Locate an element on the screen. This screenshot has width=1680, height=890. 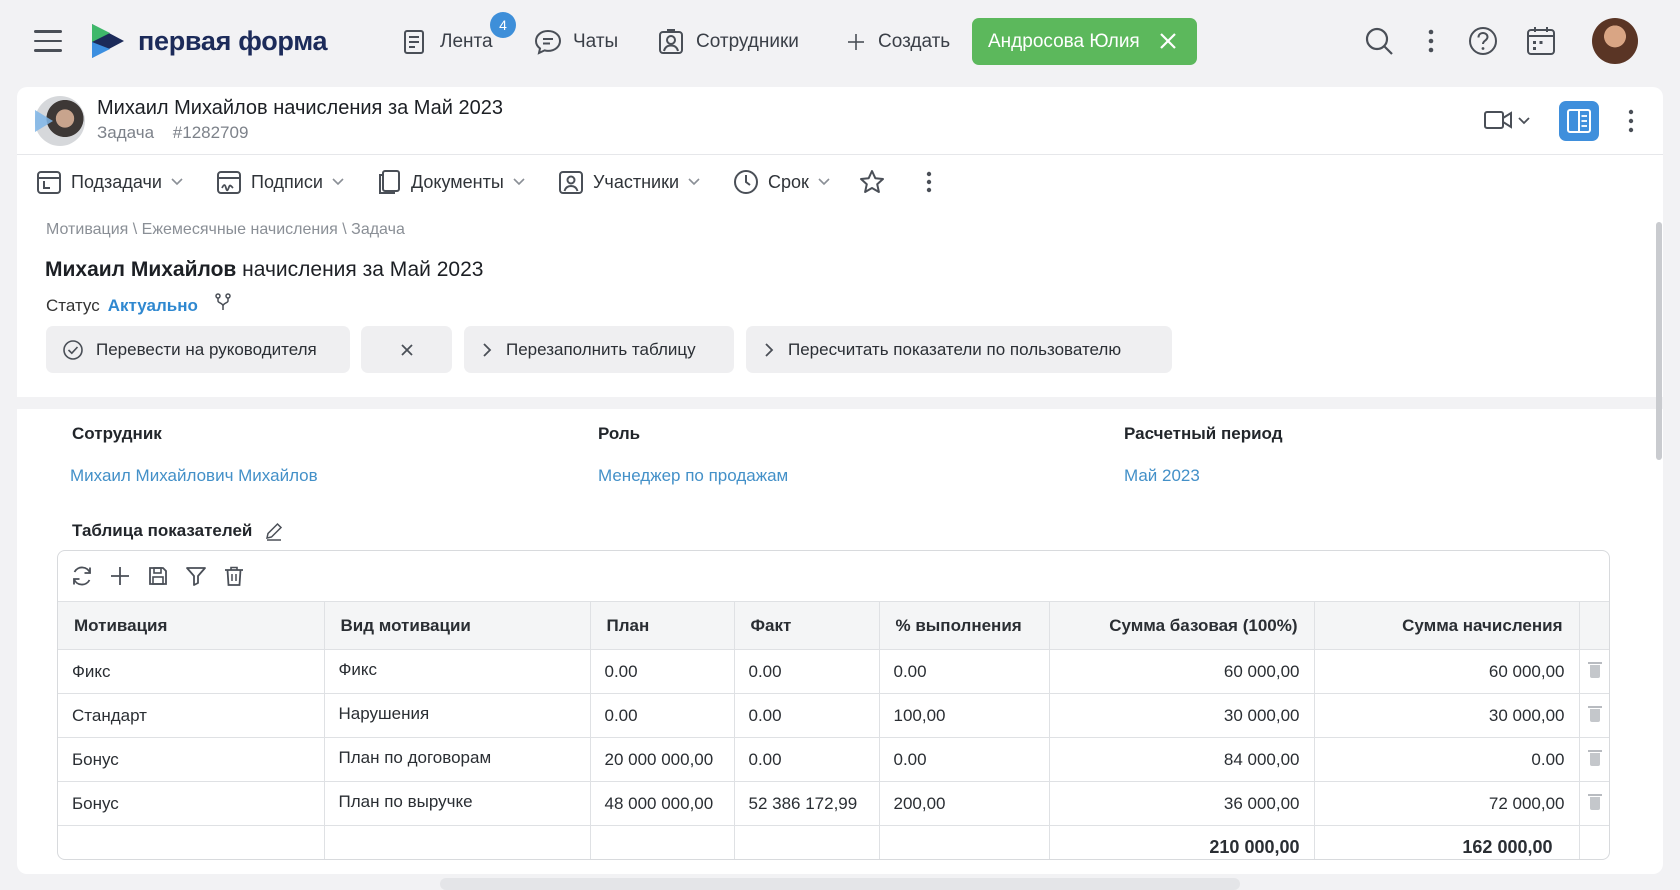
chevron-down-icon is located at coordinates (1524, 121).